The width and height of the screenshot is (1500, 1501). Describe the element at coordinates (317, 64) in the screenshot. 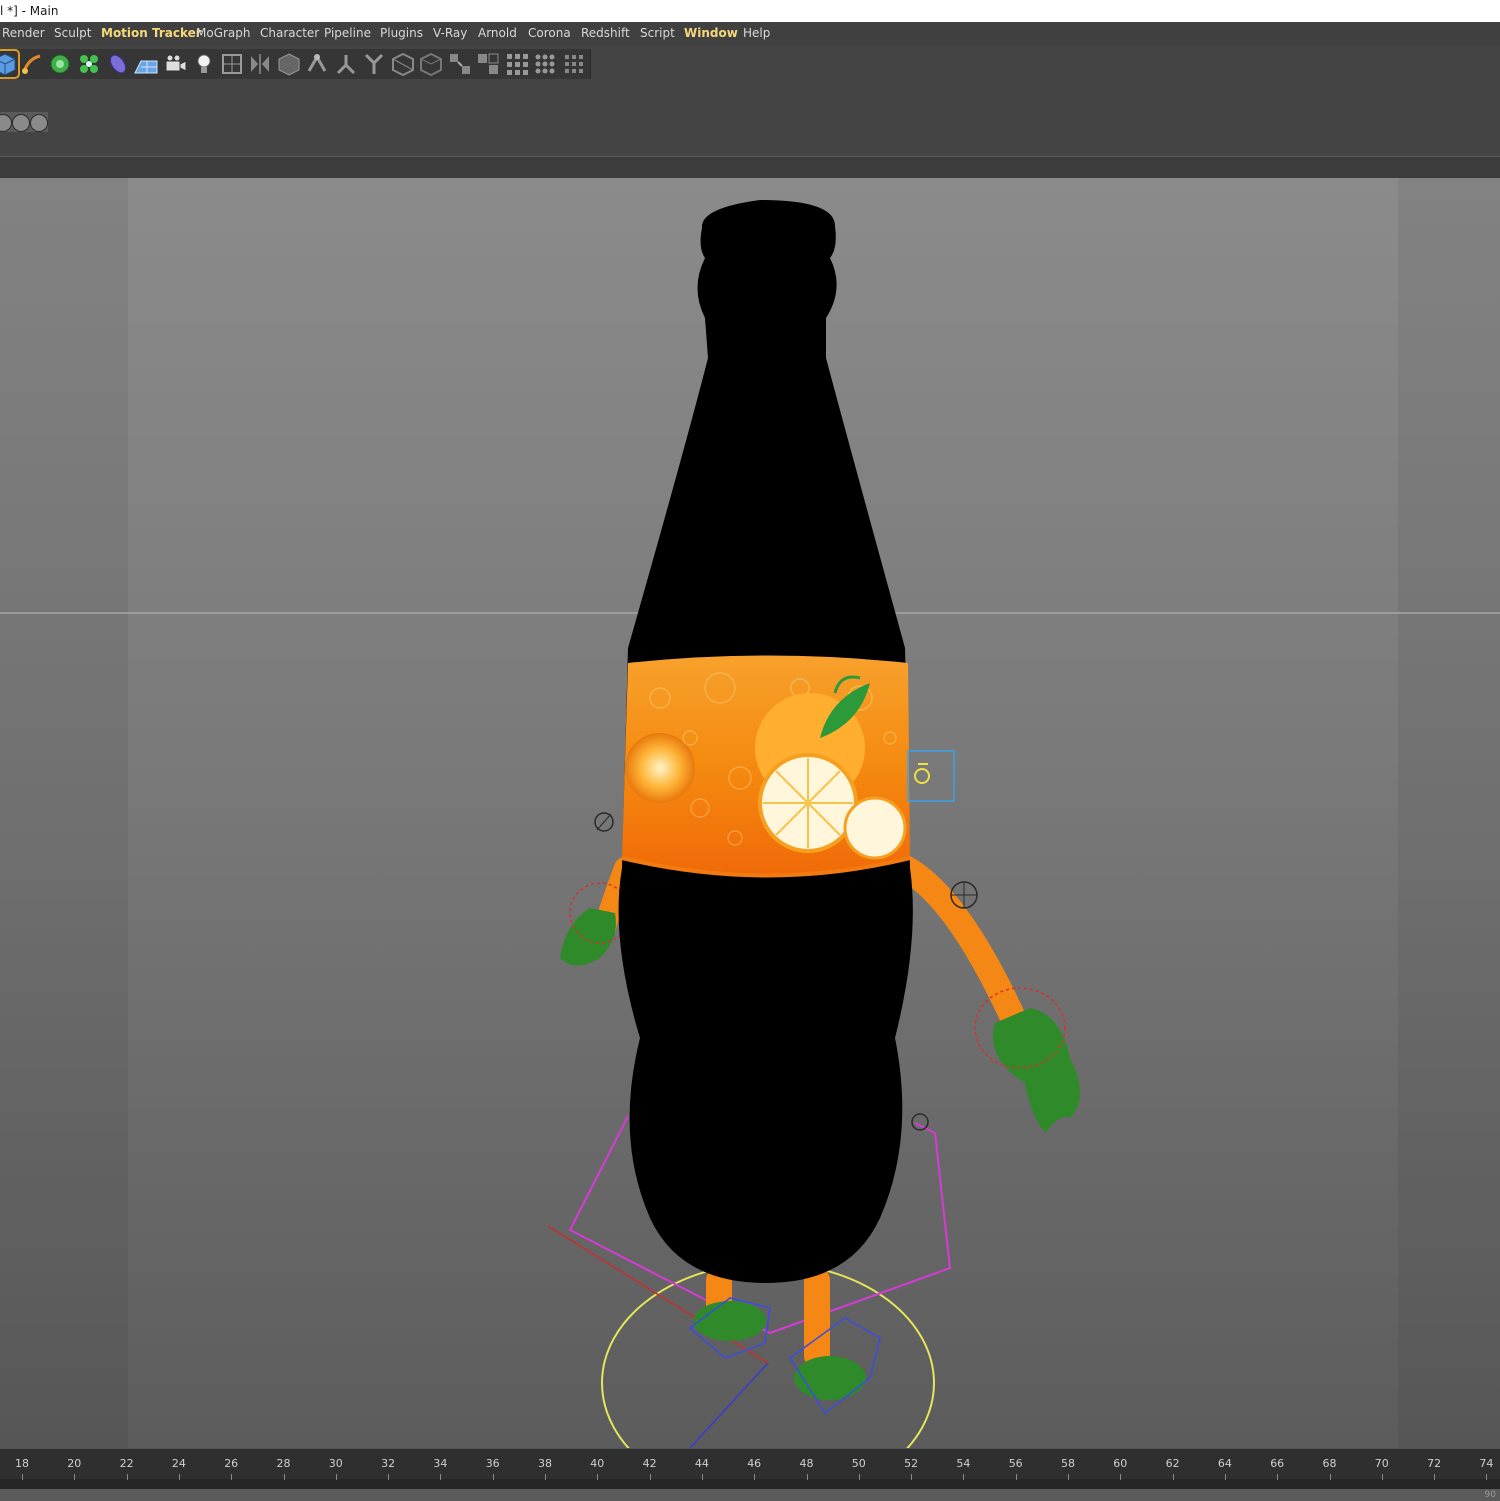

I see `joint-icon` at that location.